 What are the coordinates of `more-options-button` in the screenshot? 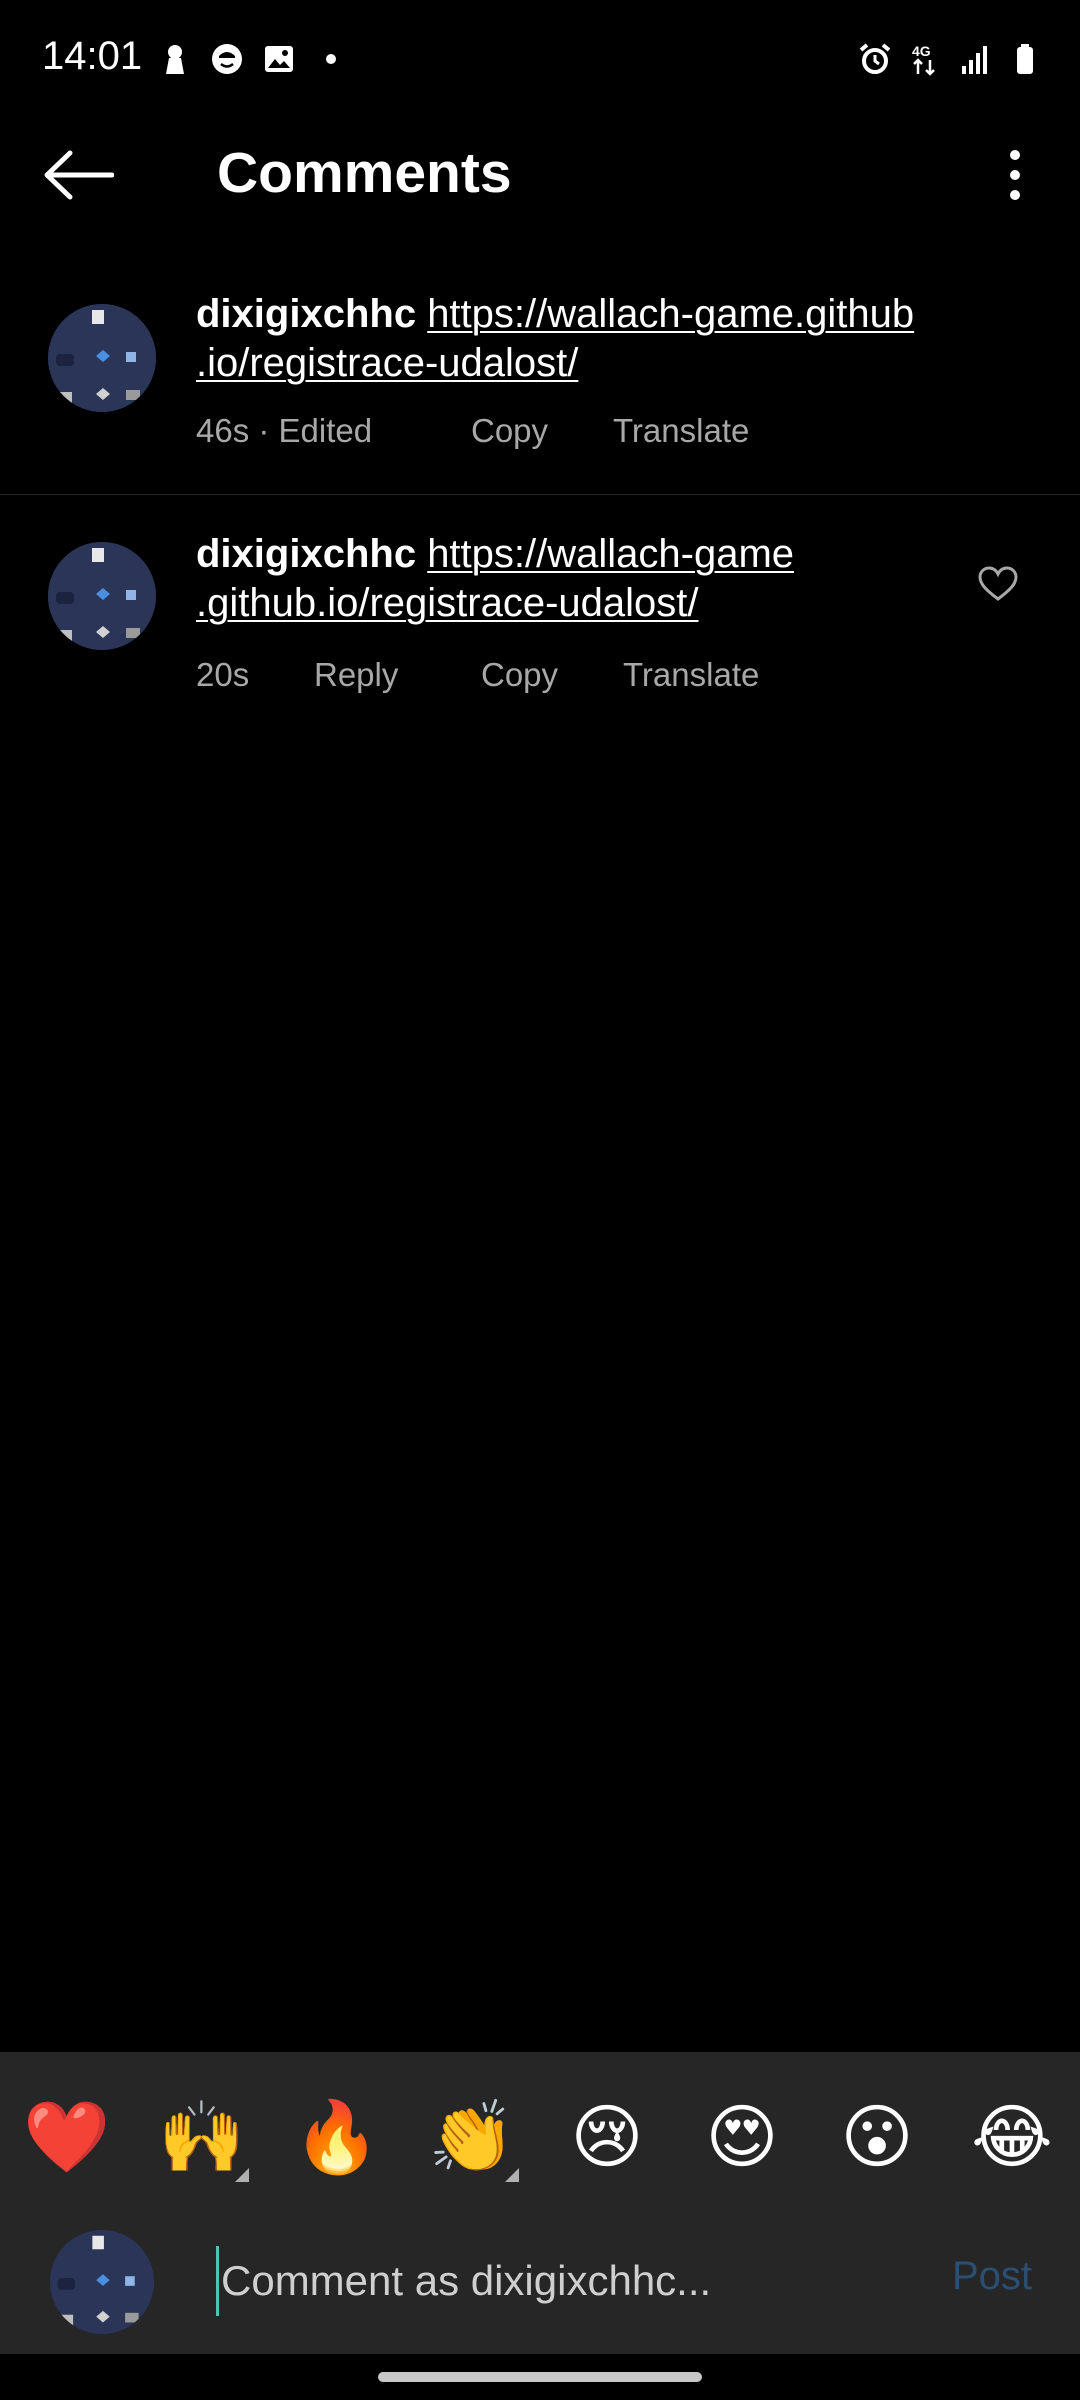 It's located at (1015, 175).